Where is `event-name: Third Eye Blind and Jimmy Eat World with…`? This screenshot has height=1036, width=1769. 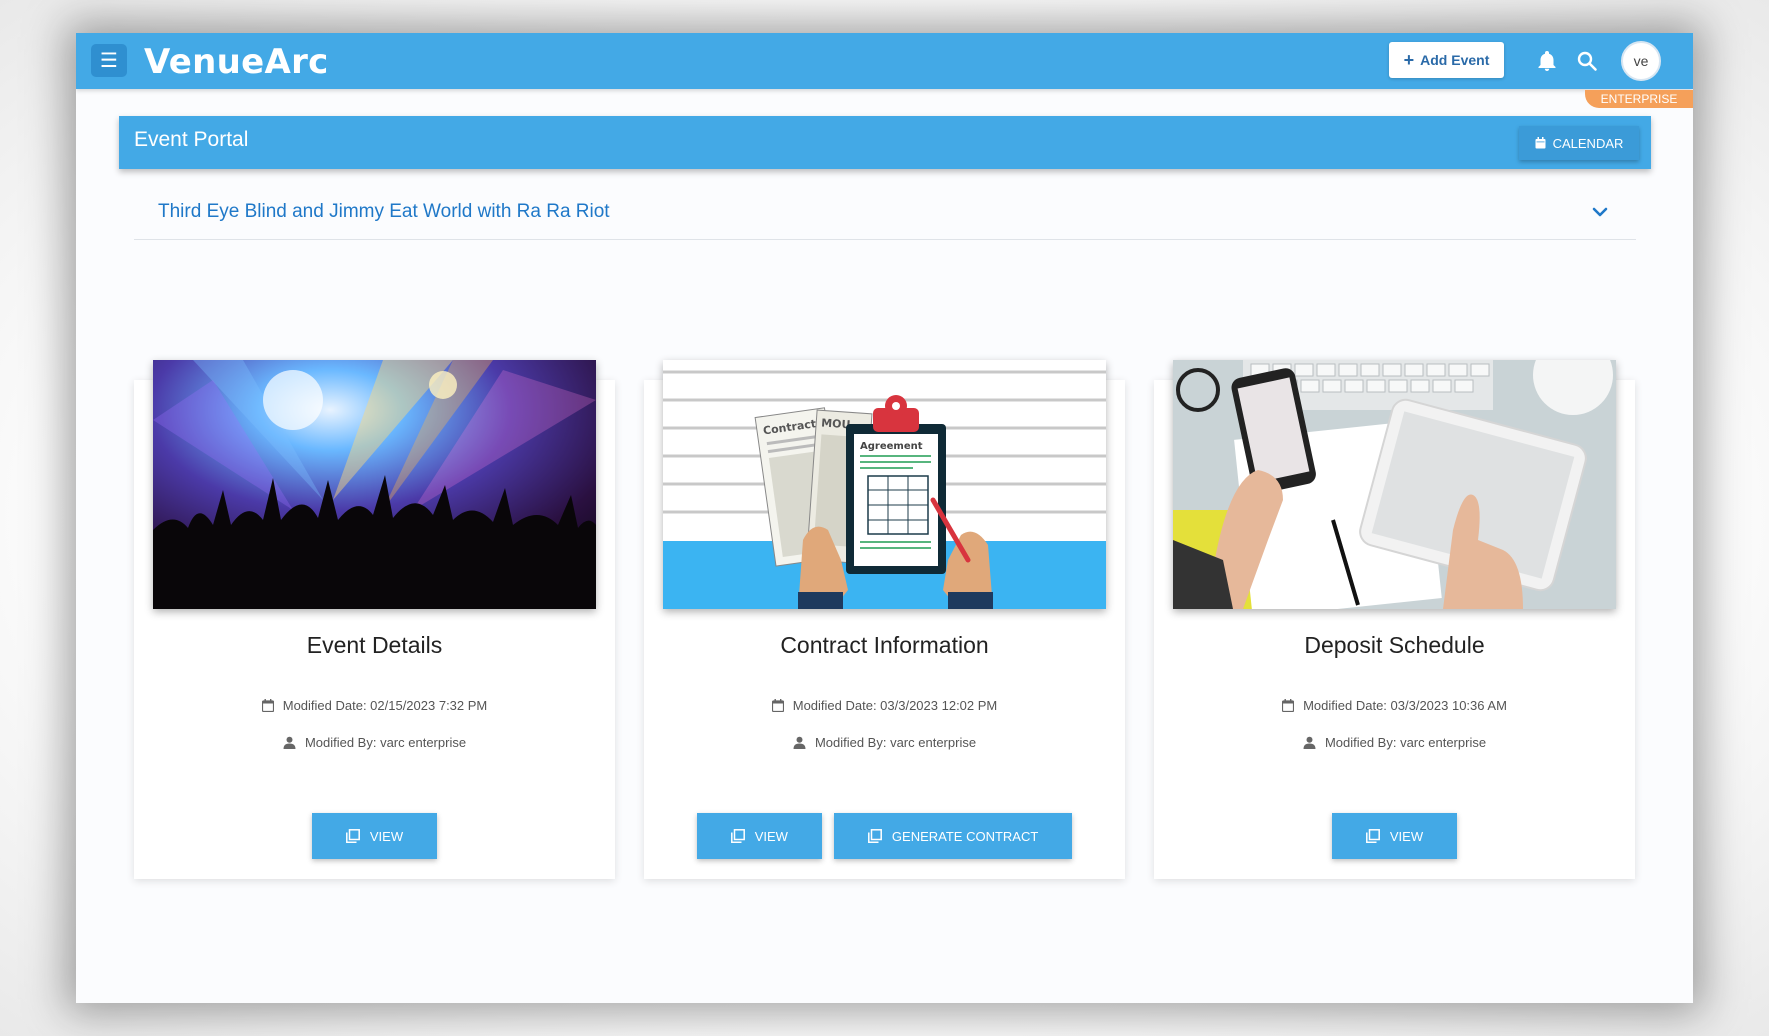
event-name: Third Eye Blind and Jimmy Eat World with… is located at coordinates (384, 211).